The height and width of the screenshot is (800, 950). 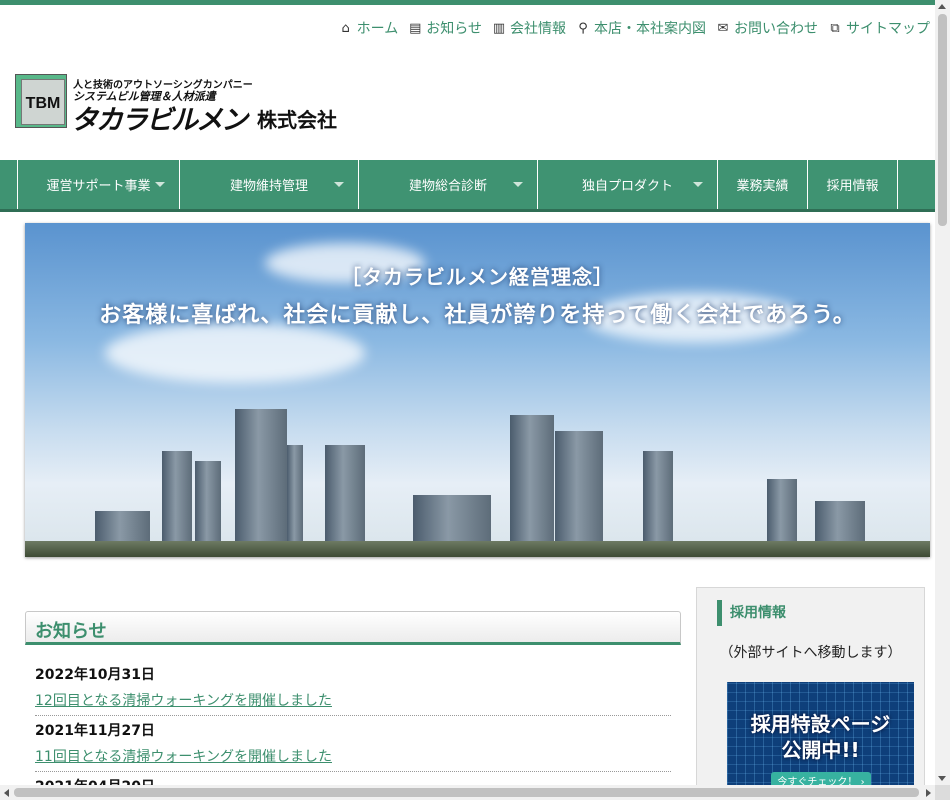 I want to click on logo-mark: TBM, so click(x=41, y=101).